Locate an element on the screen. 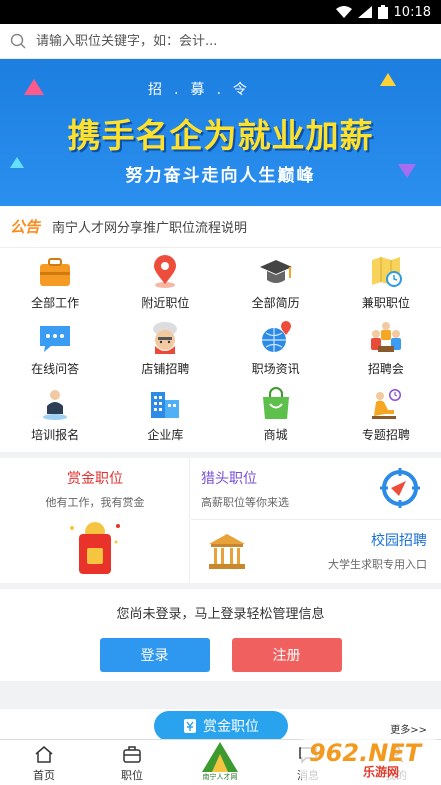 Image resolution: width=441 pixels, height=785 pixels. banner-headline: 携手名企为就业加薪 is located at coordinates (220, 135).